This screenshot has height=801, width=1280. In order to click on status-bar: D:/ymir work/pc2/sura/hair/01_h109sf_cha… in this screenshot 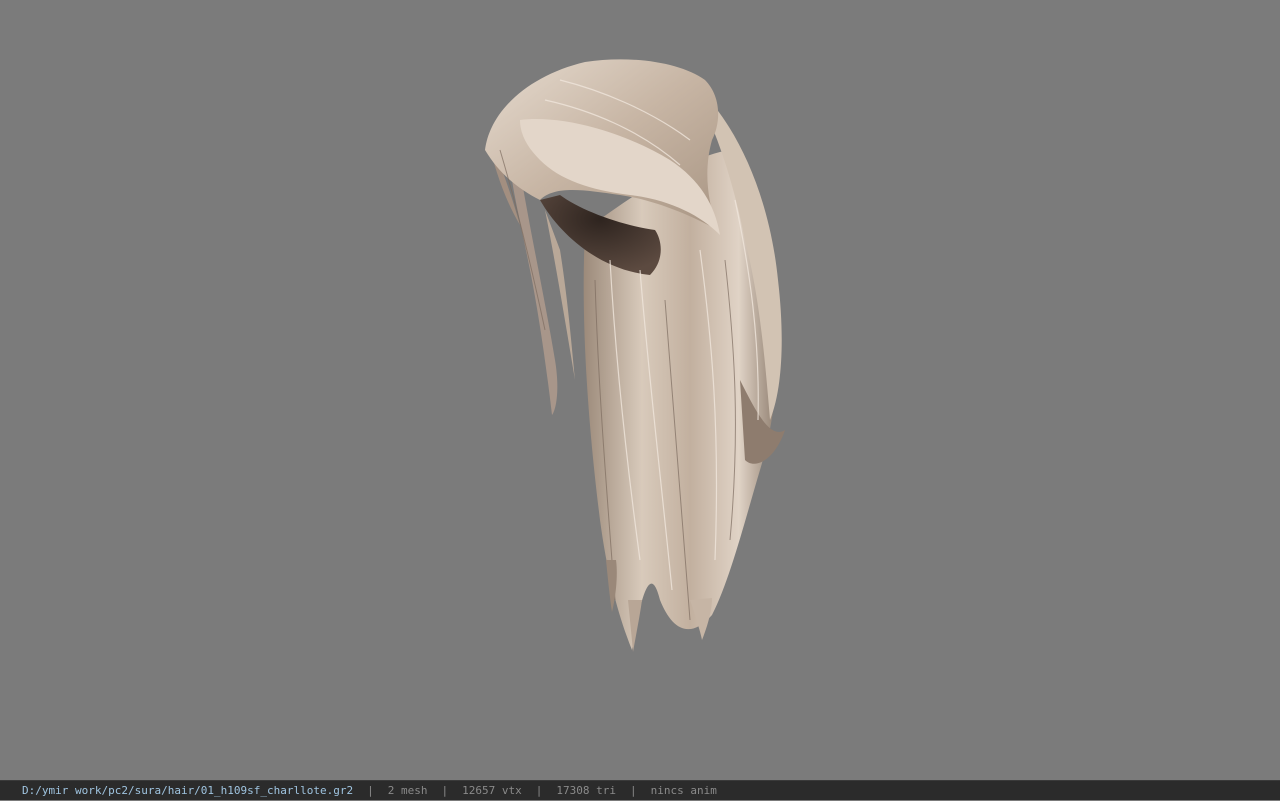, I will do `click(640, 790)`.